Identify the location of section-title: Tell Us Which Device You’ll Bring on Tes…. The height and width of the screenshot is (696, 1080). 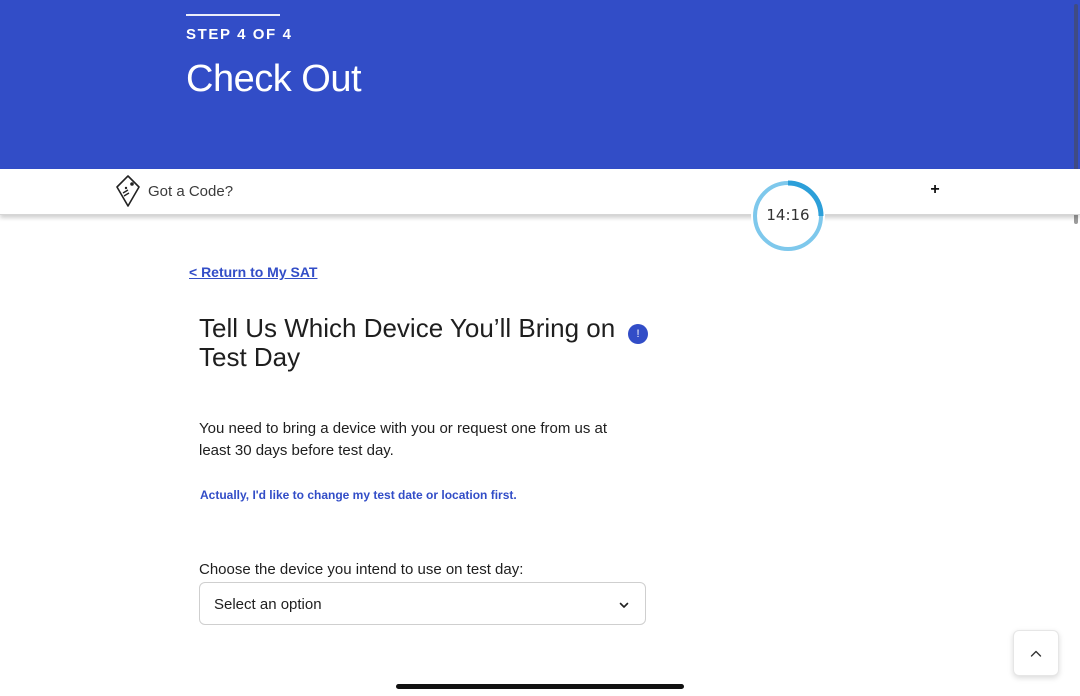
(407, 342).